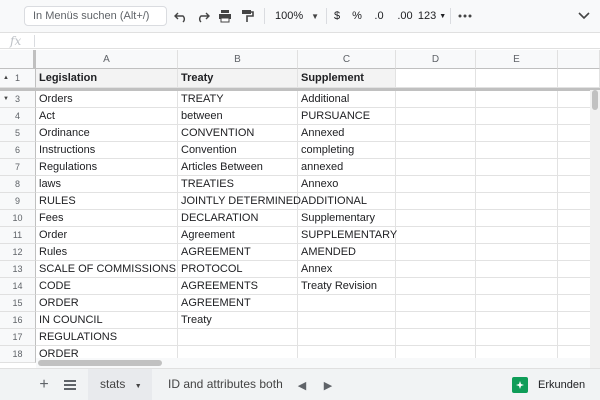 The image size is (600, 400). Describe the element at coordinates (347, 59) in the screenshot. I see `column-header-c: C` at that location.